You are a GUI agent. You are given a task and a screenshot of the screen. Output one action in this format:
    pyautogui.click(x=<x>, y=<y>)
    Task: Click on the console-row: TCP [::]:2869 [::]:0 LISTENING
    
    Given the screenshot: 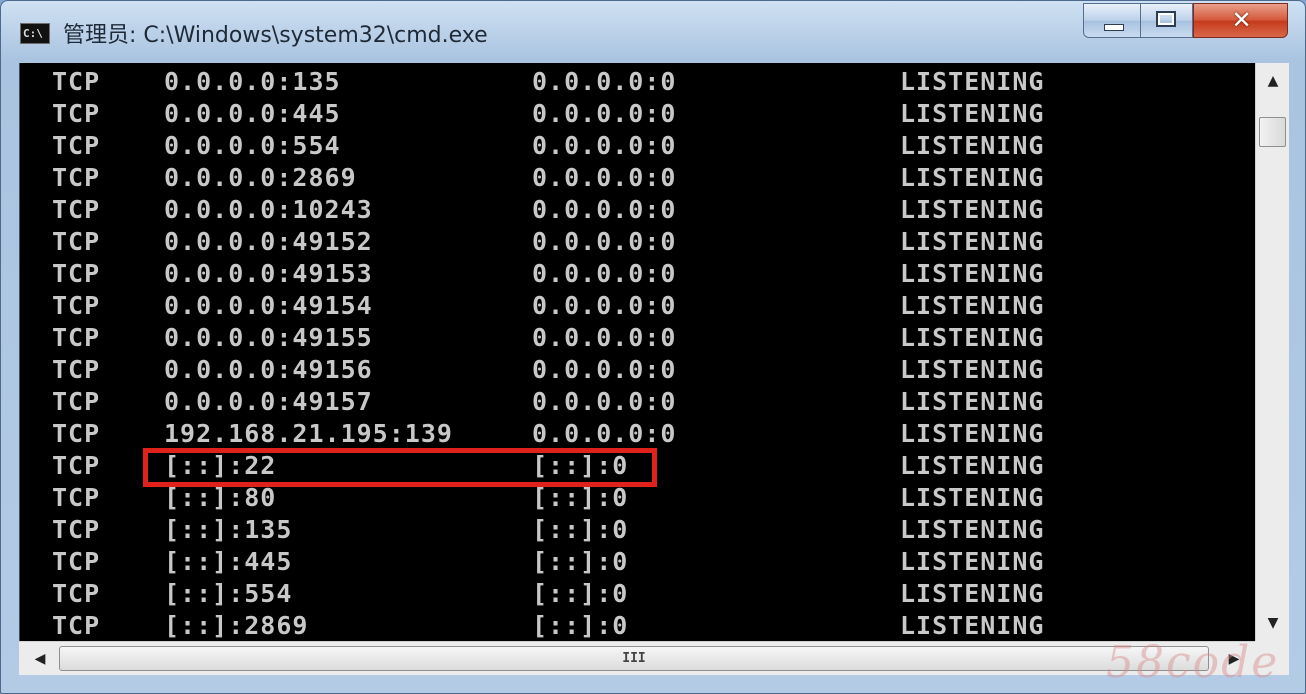 What is the action you would take?
    pyautogui.click(x=638, y=625)
    